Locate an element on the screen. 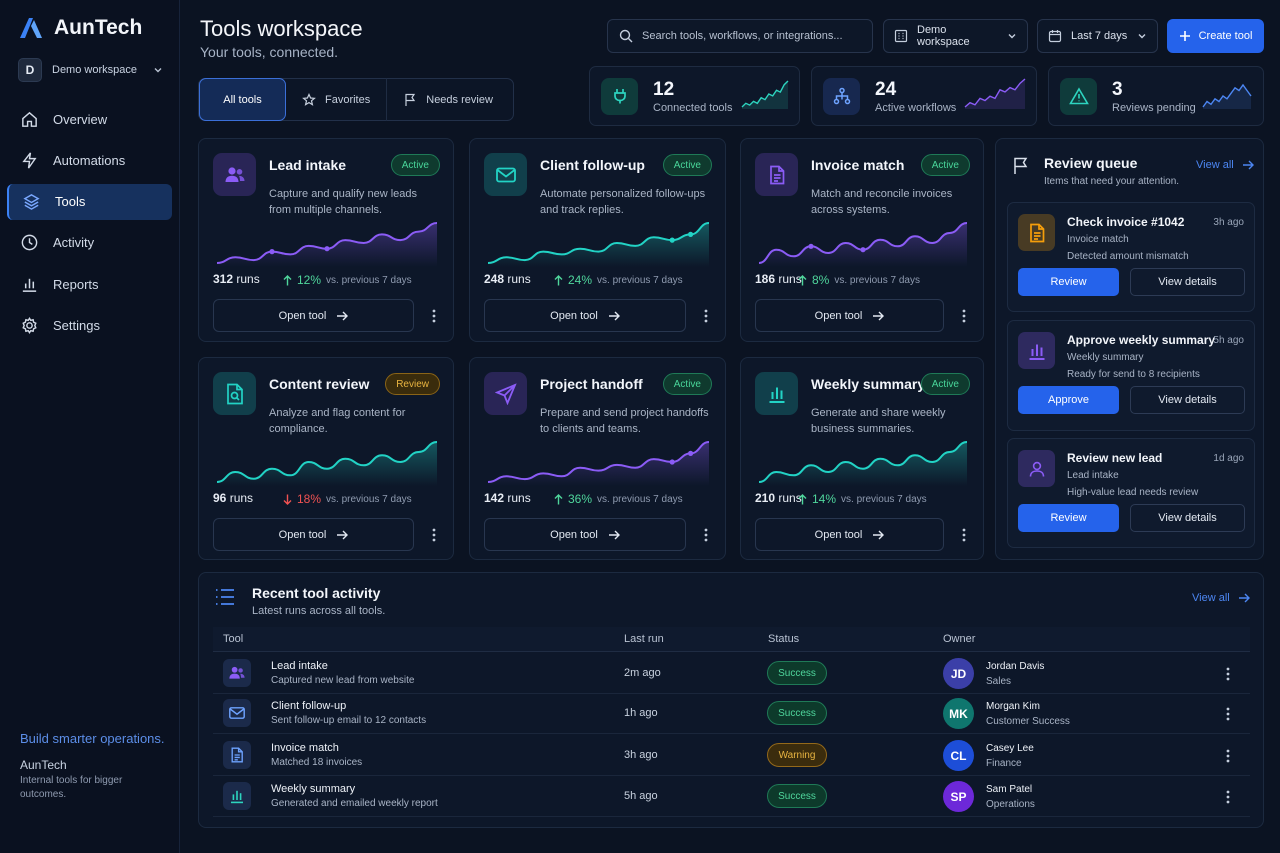  row-icon-wrap is located at coordinates (237, 796).